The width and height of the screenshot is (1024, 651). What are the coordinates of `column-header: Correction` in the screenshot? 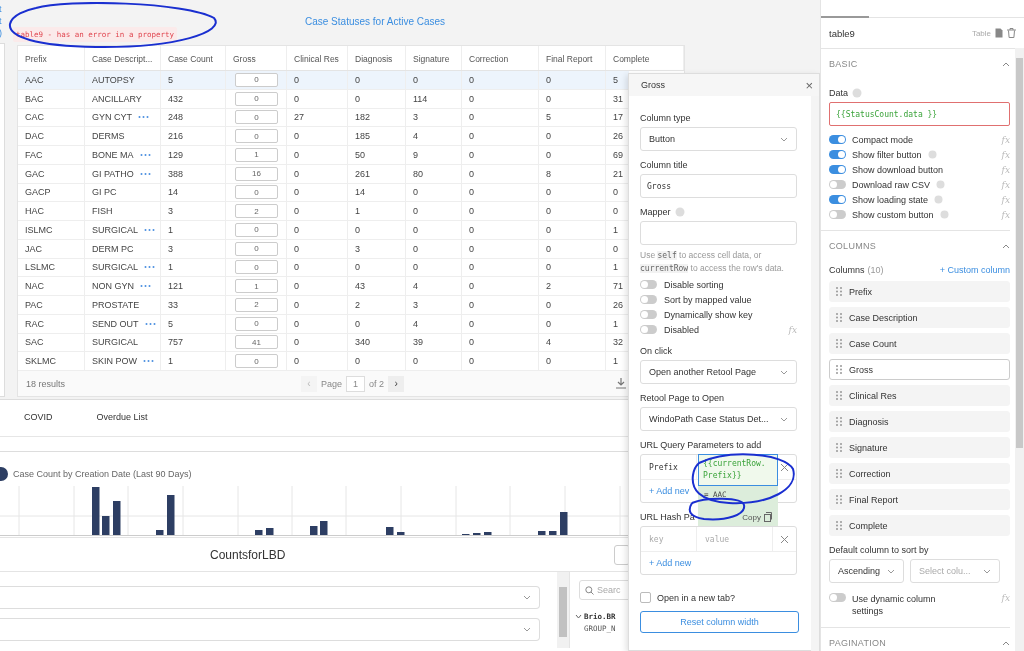 It's located at (500, 58).